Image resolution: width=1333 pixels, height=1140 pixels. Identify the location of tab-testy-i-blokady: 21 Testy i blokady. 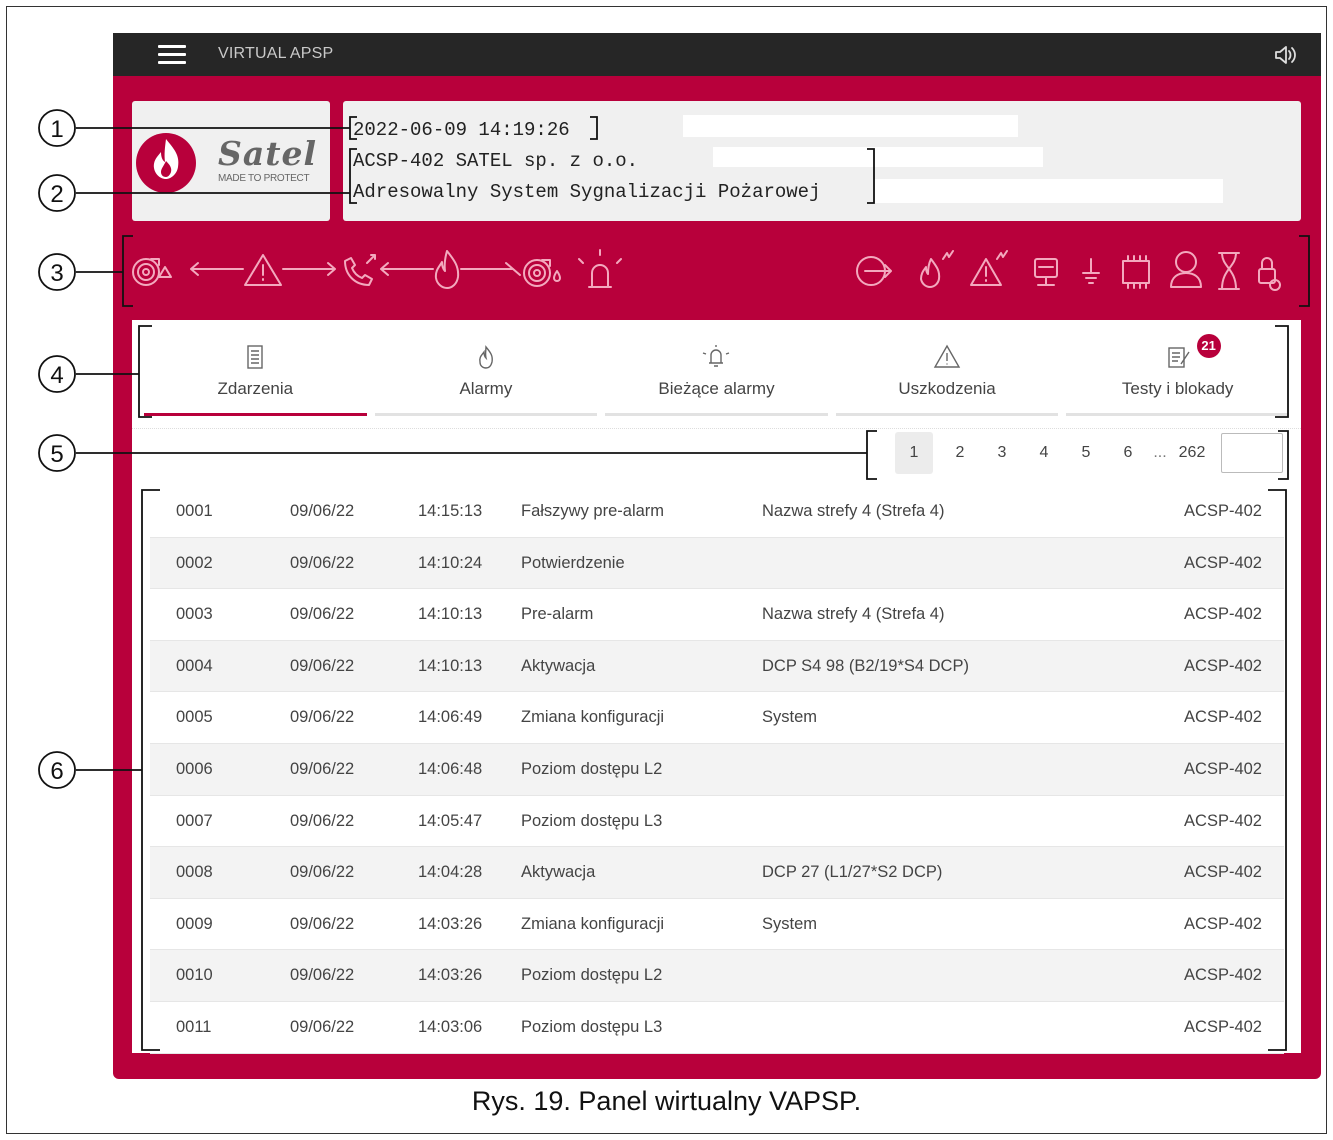
(1177, 370).